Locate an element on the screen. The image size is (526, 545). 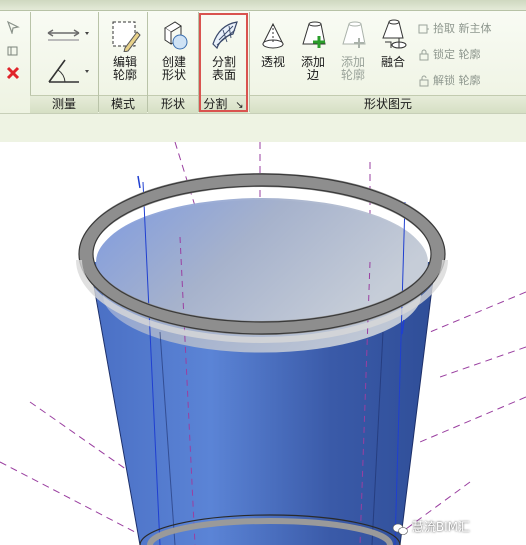
add-edge-label-1: 添加 is located at coordinates (312, 62).